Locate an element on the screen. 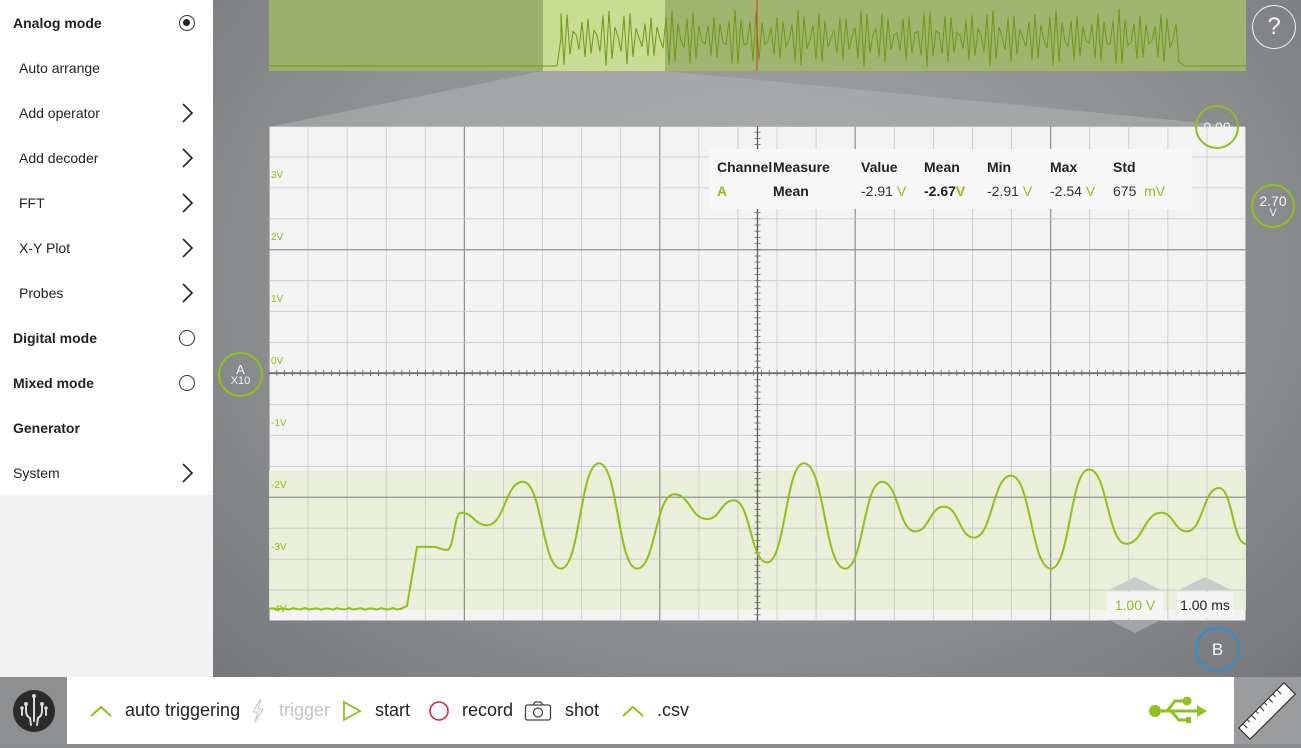  shot-label: shot is located at coordinates (582, 710).